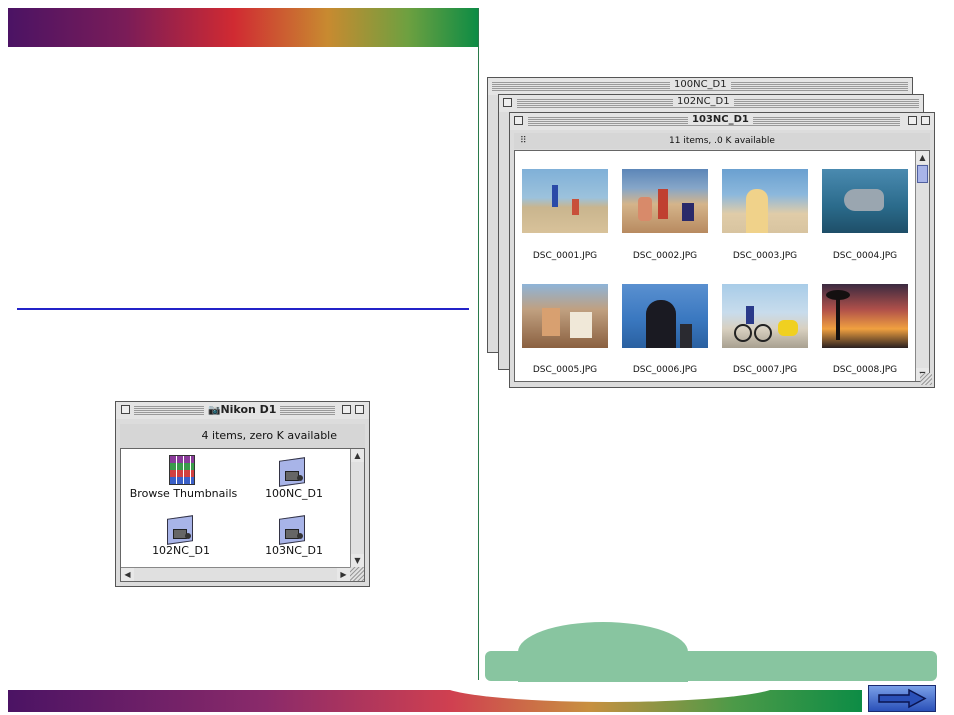 This screenshot has height=715, width=954. Describe the element at coordinates (181, 550) in the screenshot. I see `icon-label: 102NC_D1` at that location.